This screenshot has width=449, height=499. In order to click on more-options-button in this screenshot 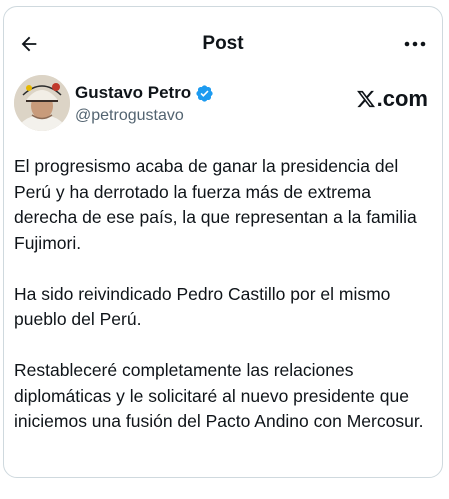, I will do `click(415, 44)`.